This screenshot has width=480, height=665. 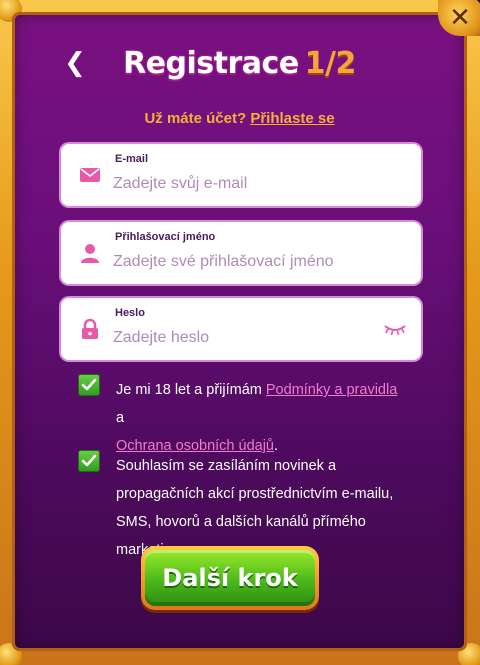 What do you see at coordinates (330, 63) in the screenshot?
I see `title-step: 1/2` at bounding box center [330, 63].